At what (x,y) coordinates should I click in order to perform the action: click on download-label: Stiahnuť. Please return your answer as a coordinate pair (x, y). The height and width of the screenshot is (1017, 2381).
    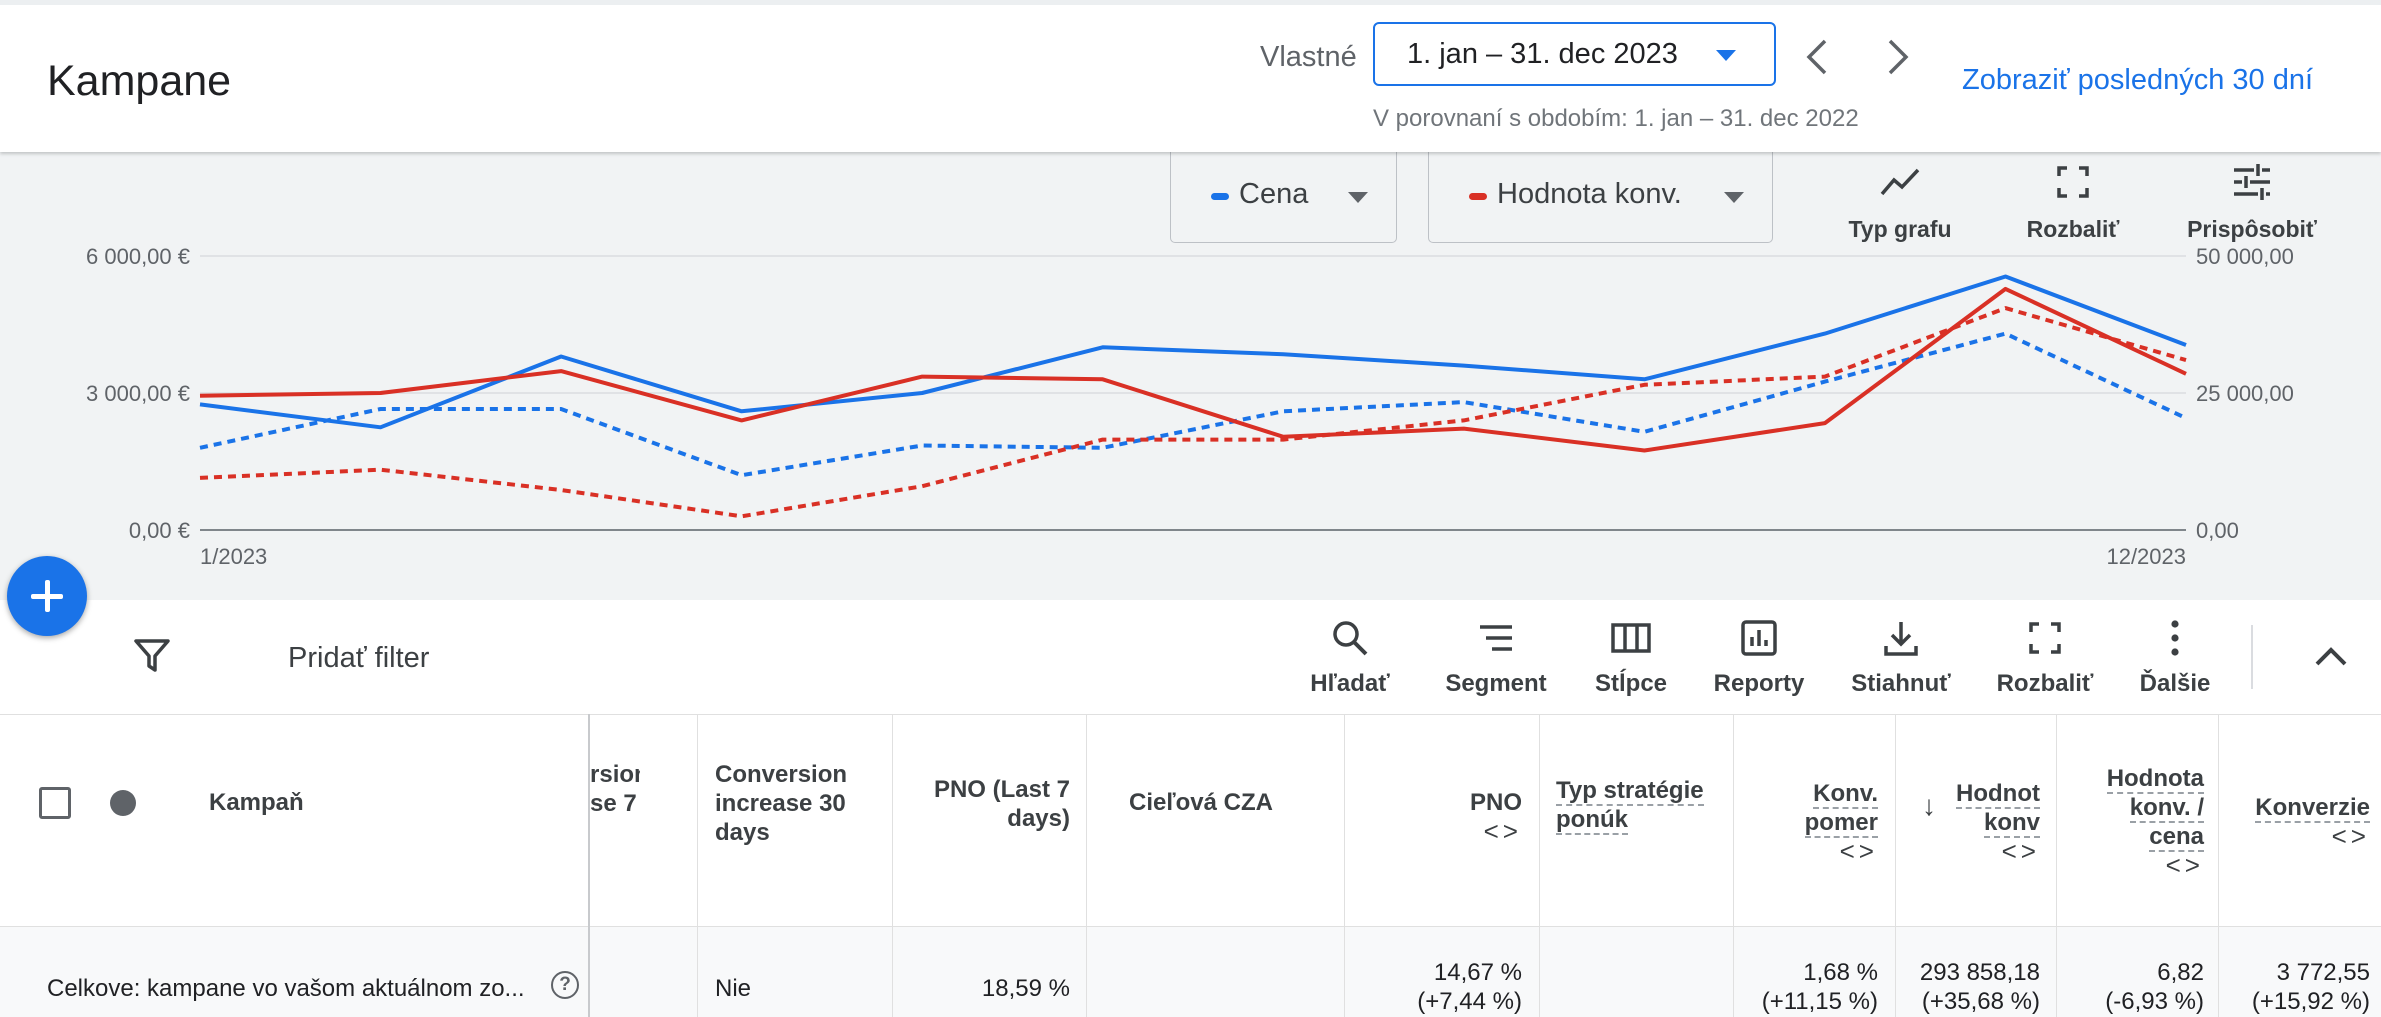
    Looking at the image, I should click on (1901, 683).